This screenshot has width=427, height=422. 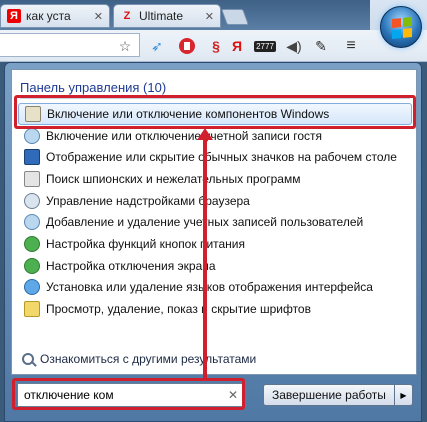 I want to click on see-more-label: Ознакомиться с другими результатами, so click(x=148, y=359).